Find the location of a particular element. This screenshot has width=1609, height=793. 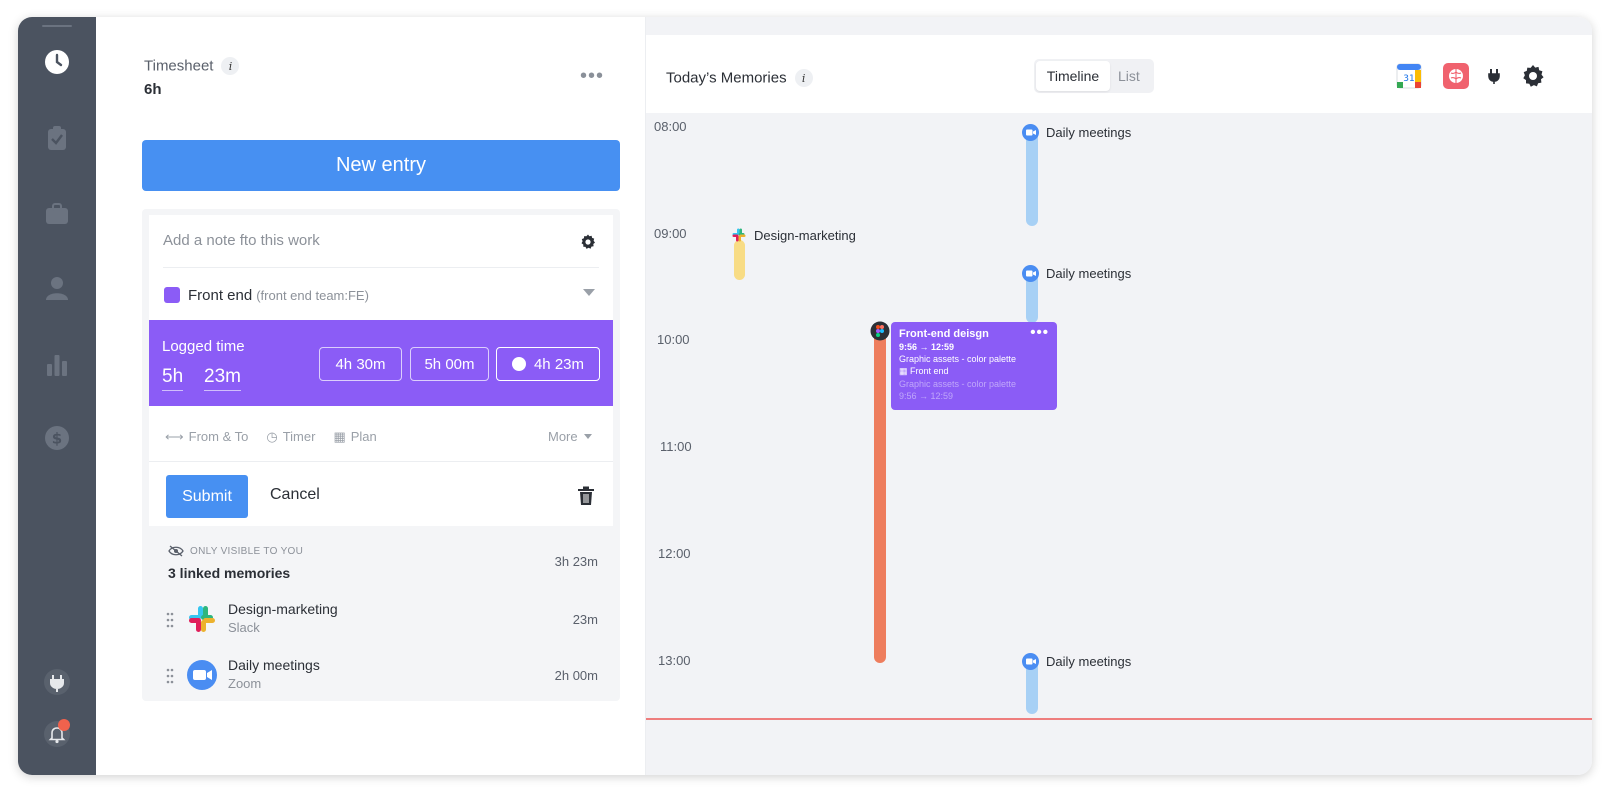

mode-label: Plan is located at coordinates (363, 436).